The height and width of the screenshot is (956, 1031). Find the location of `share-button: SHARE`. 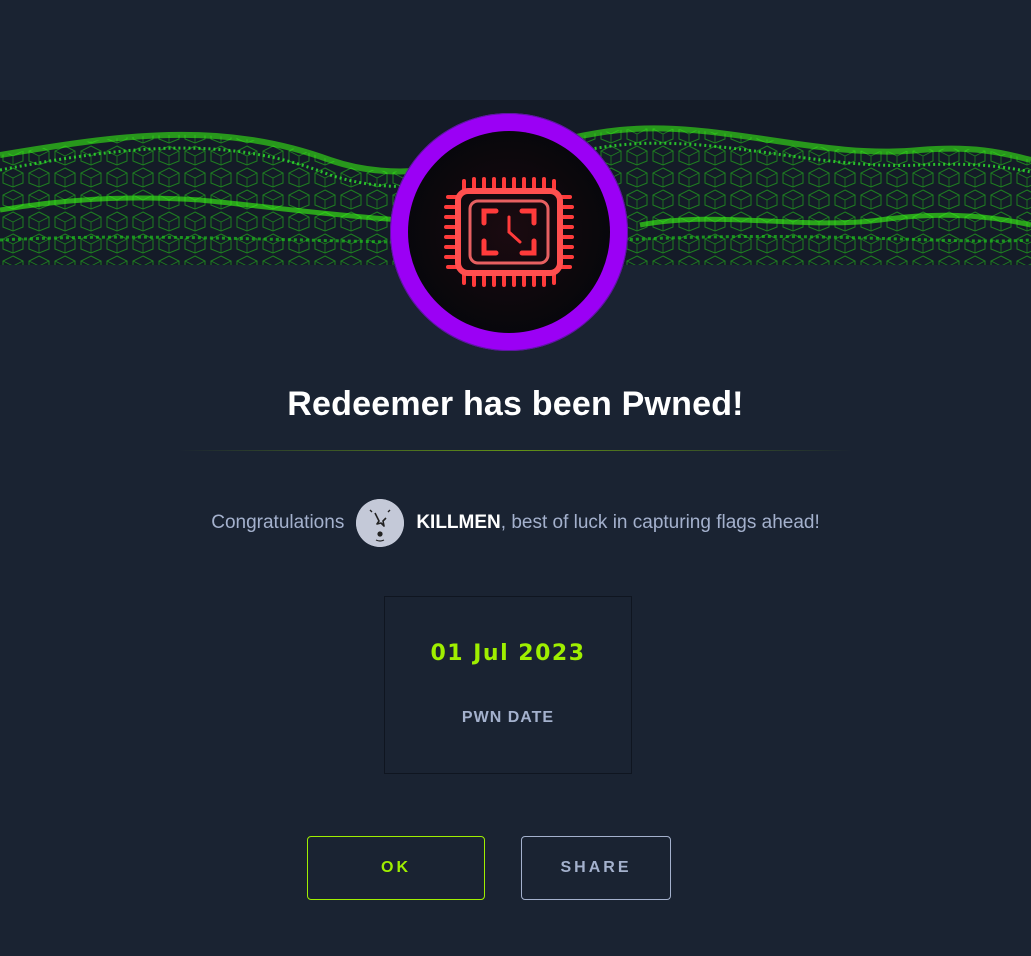

share-button: SHARE is located at coordinates (596, 868).